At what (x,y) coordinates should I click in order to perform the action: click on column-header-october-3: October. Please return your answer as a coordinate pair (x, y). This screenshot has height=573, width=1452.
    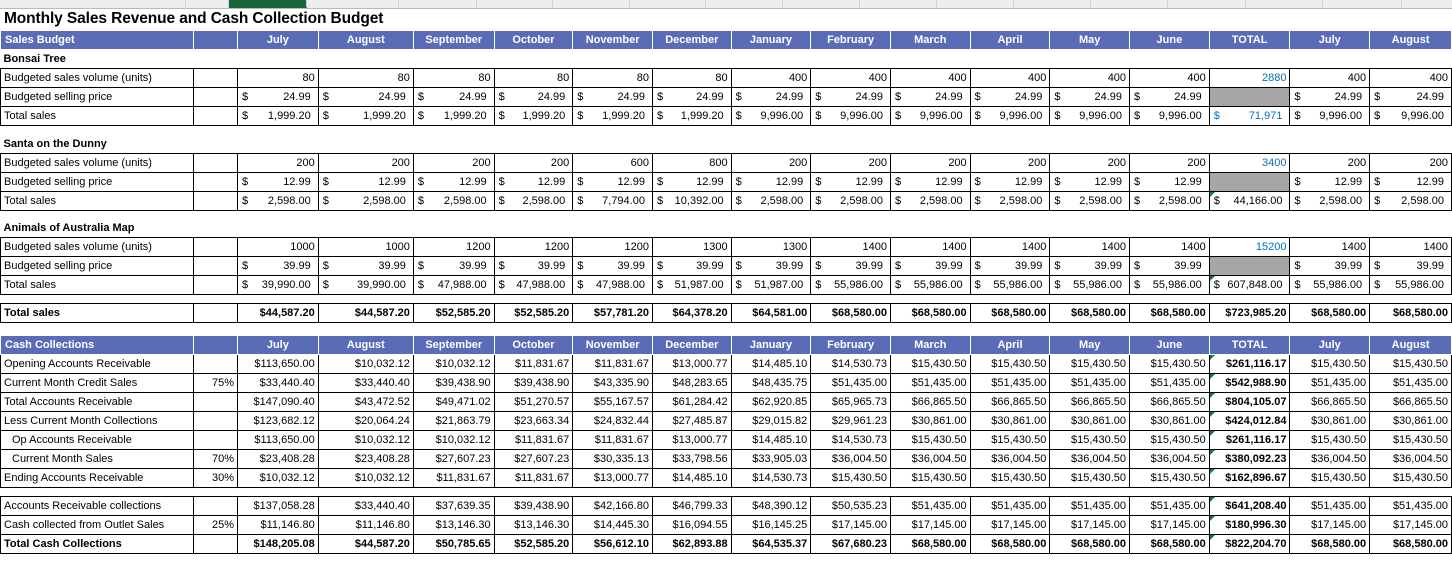
    Looking at the image, I should click on (533, 40).